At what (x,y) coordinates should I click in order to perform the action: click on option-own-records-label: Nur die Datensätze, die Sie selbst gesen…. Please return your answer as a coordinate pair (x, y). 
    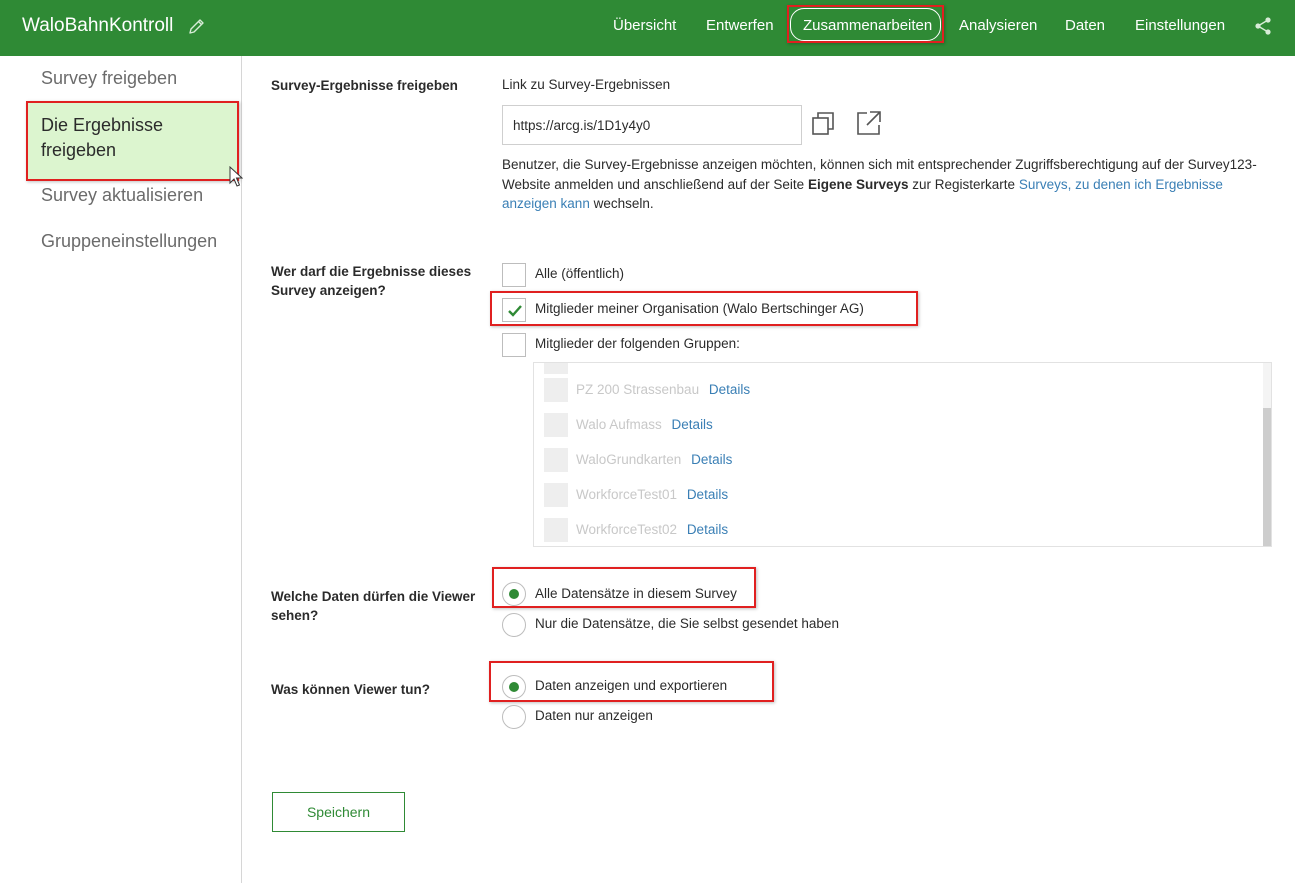
    Looking at the image, I should click on (687, 623).